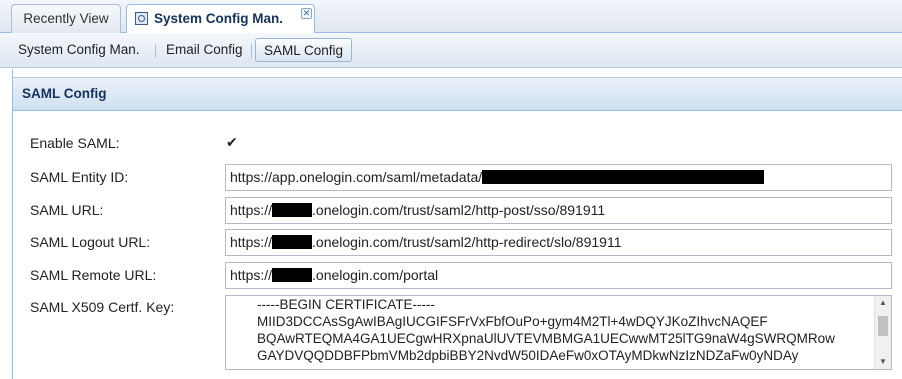 The image size is (902, 379). Describe the element at coordinates (251, 210) in the screenshot. I see `saml-url-value-prefix: https://` at that location.